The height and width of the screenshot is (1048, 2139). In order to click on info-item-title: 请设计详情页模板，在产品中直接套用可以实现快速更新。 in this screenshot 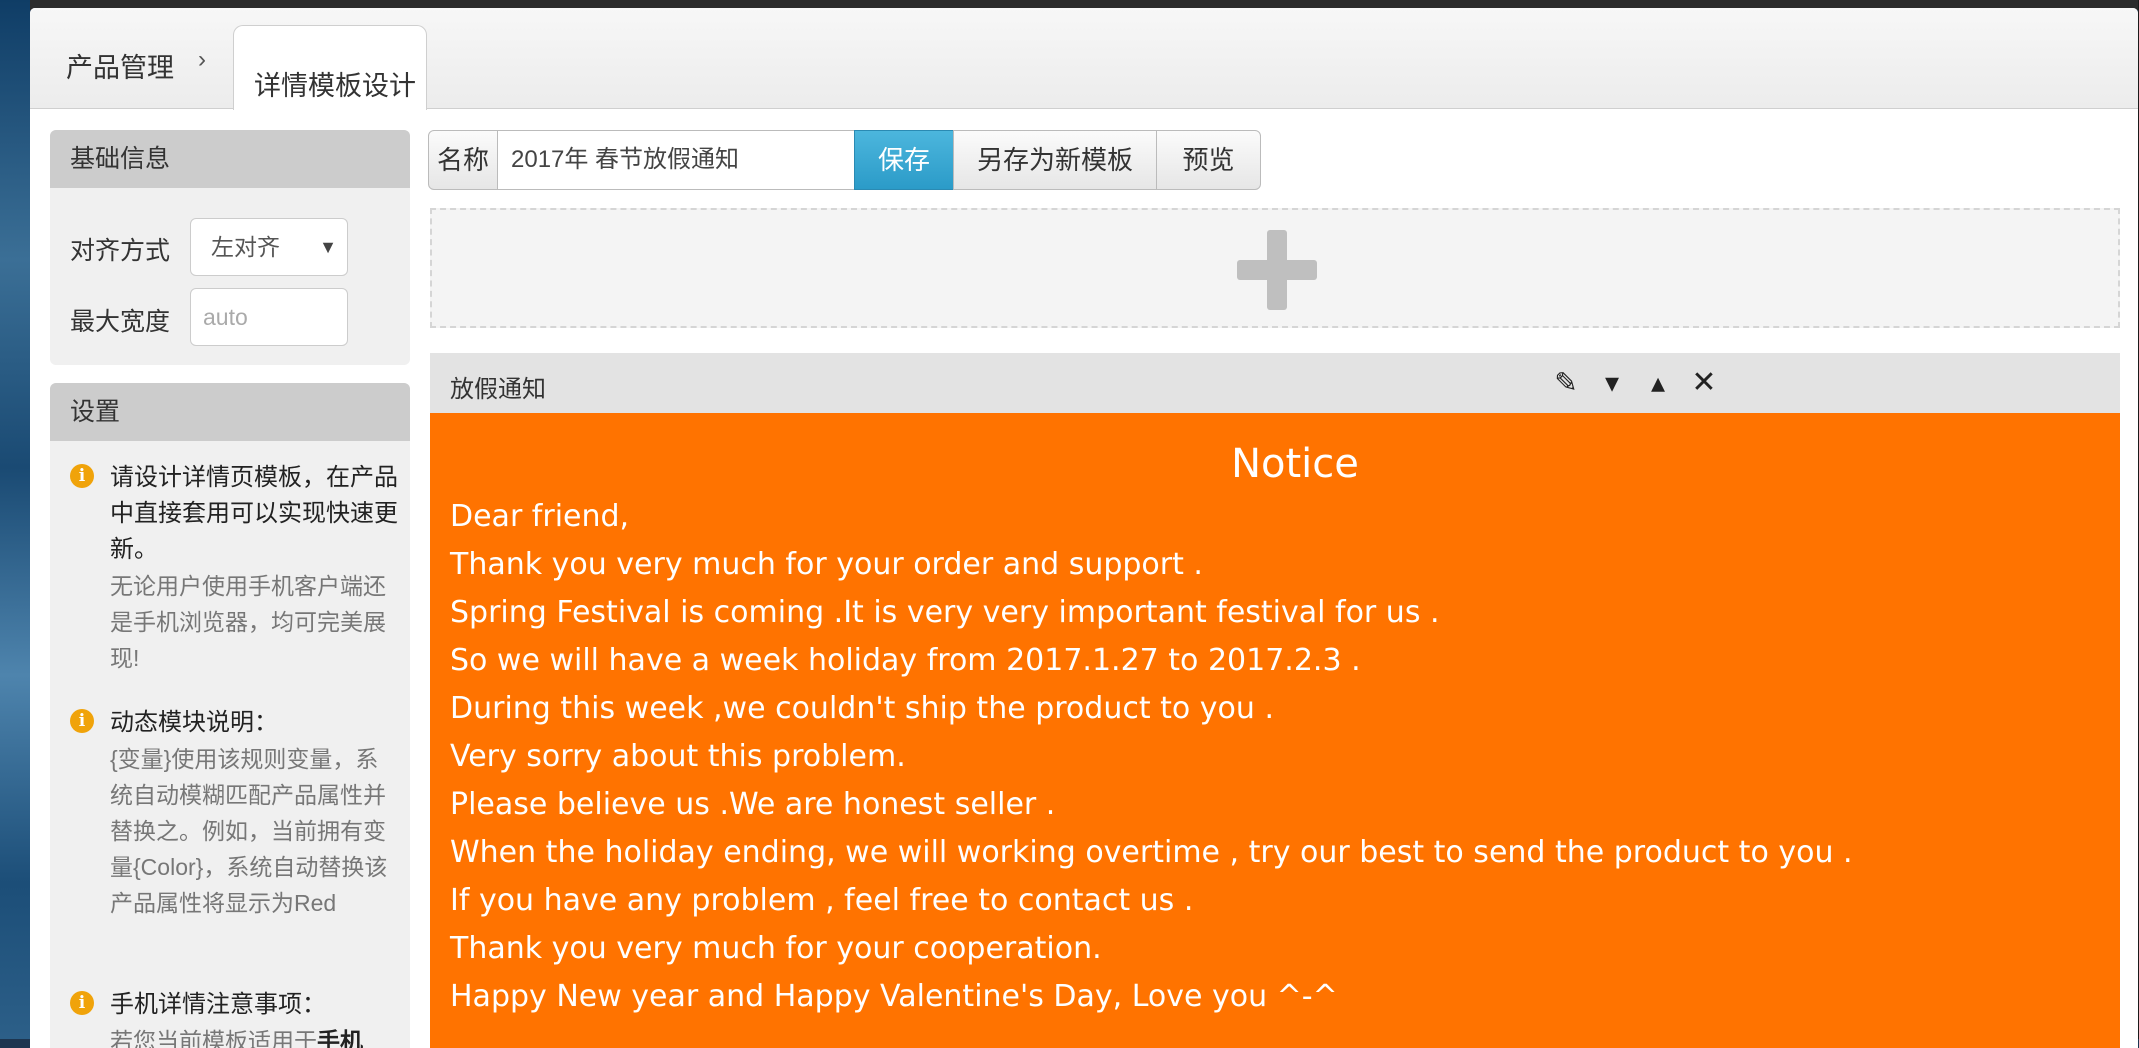, I will do `click(254, 513)`.